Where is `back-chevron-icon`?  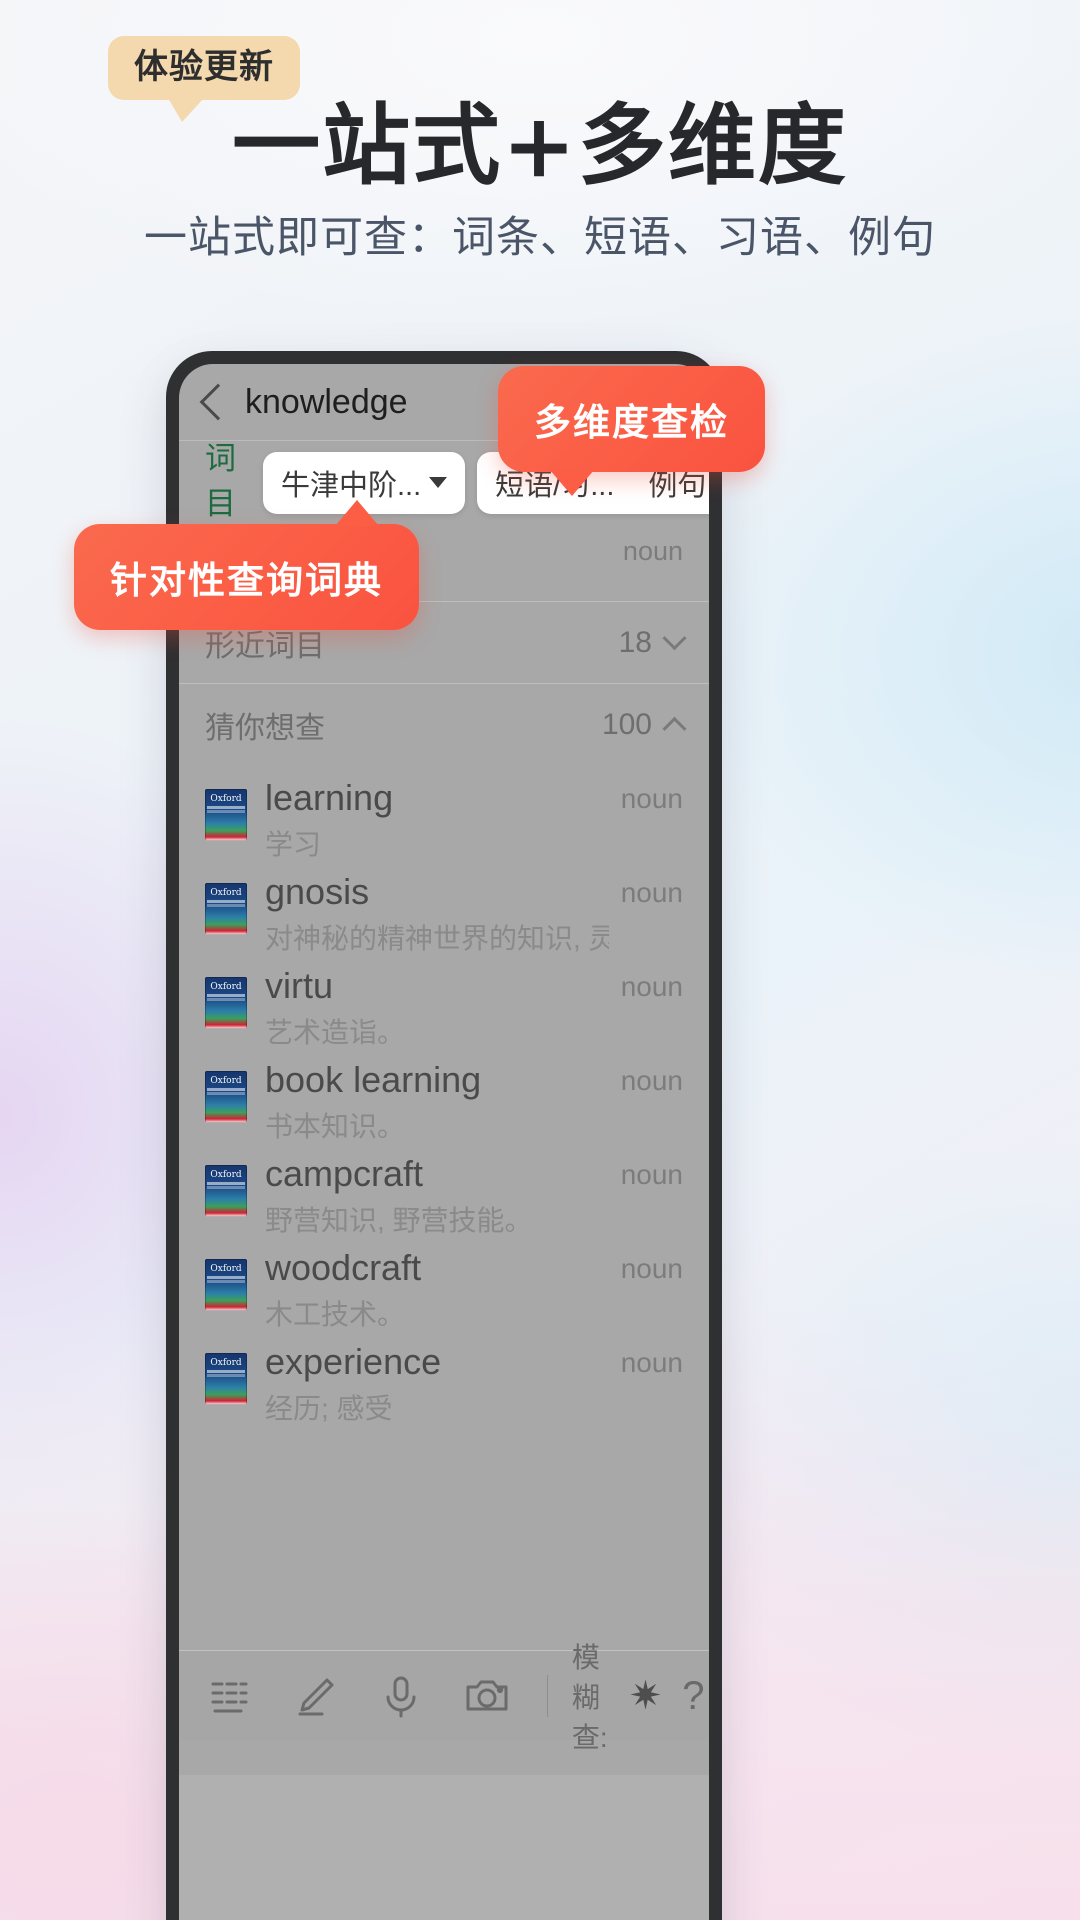 back-chevron-icon is located at coordinates (218, 402).